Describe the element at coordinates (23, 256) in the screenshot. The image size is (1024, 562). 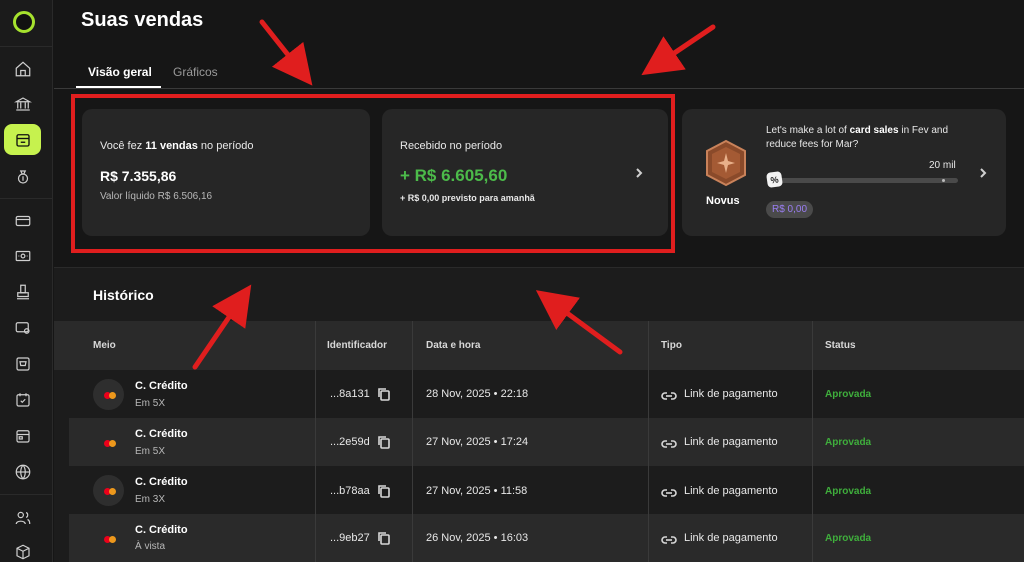
I see `banknote-icon` at that location.